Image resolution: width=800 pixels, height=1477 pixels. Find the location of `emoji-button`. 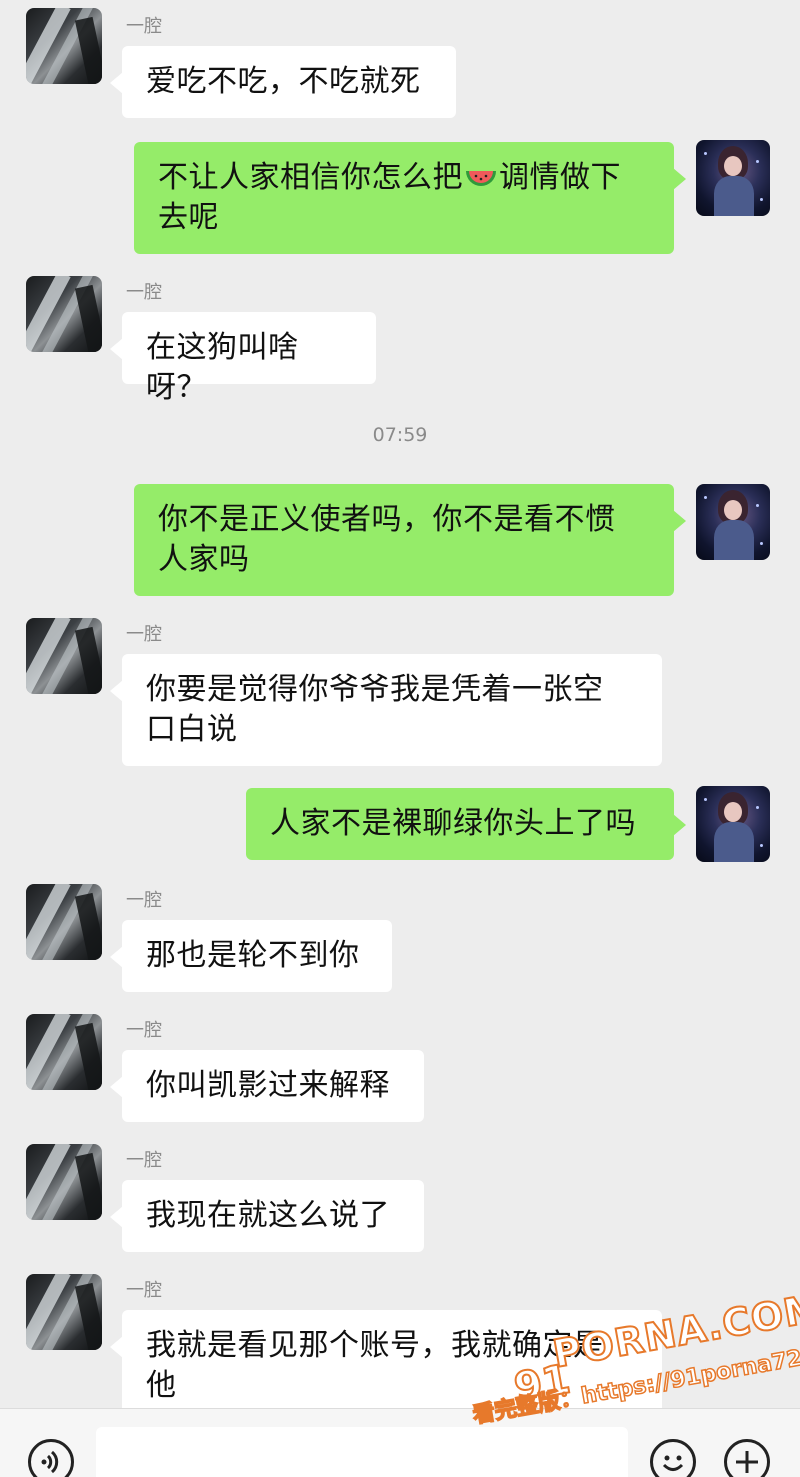

emoji-button is located at coordinates (673, 1458).